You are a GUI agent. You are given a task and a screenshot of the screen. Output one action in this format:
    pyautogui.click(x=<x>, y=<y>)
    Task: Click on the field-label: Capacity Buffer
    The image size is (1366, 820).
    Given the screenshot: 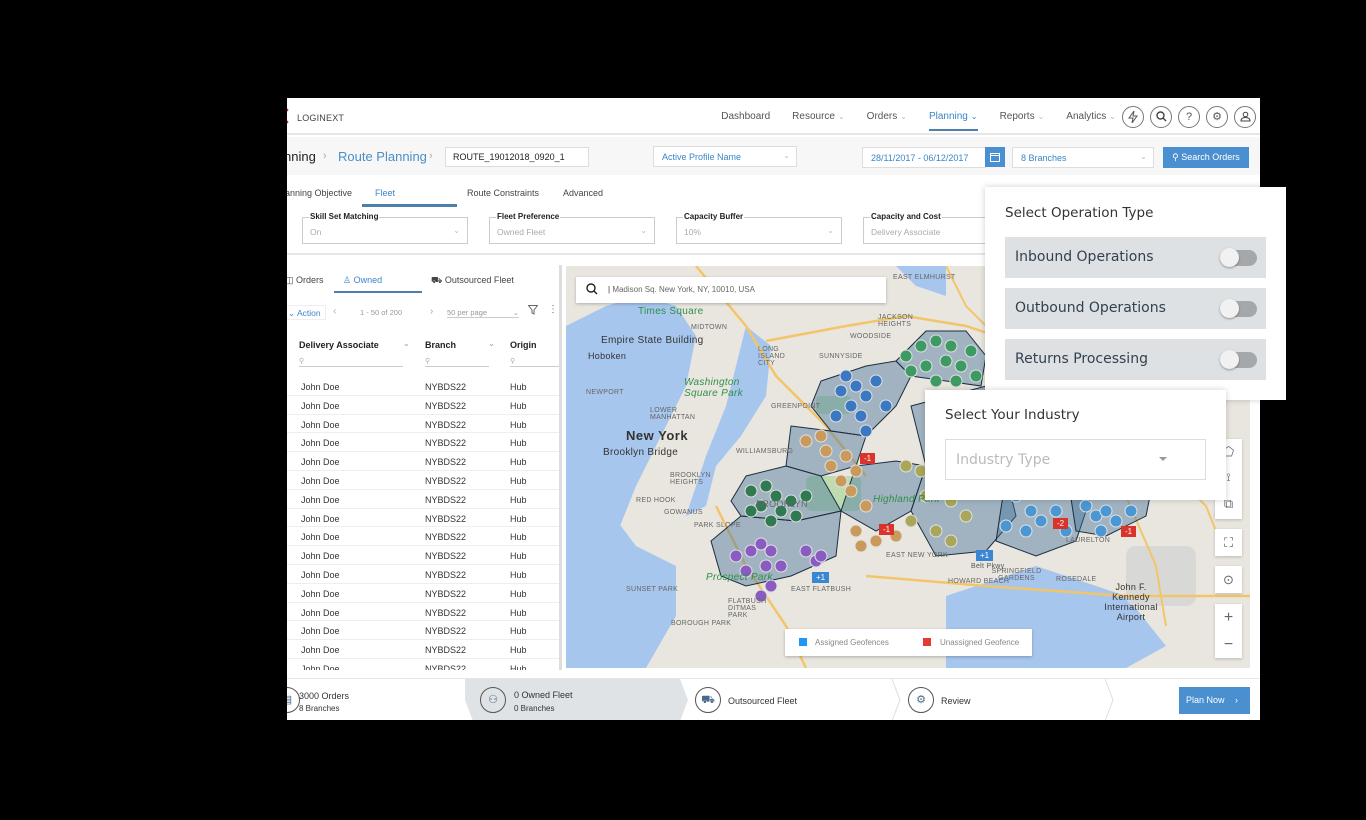 What is the action you would take?
    pyautogui.click(x=714, y=216)
    